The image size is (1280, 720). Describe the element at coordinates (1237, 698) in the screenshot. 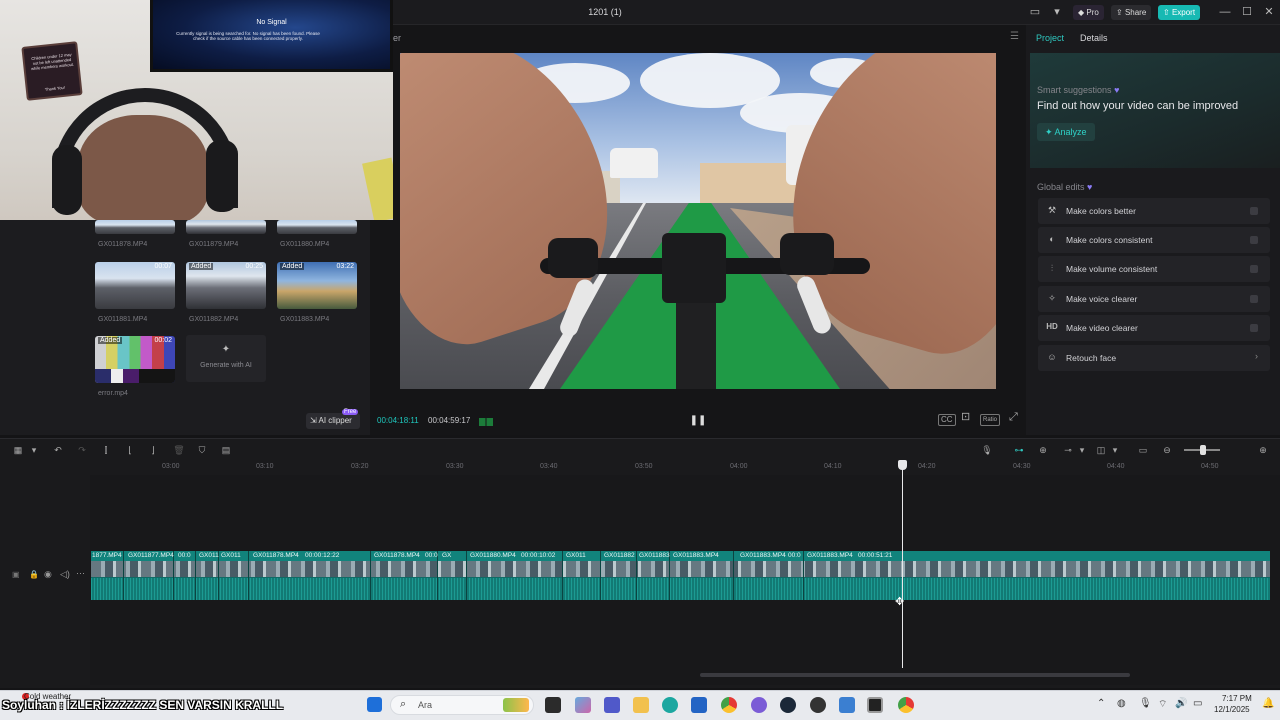

I see `clock-time: 7:17 PM` at that location.